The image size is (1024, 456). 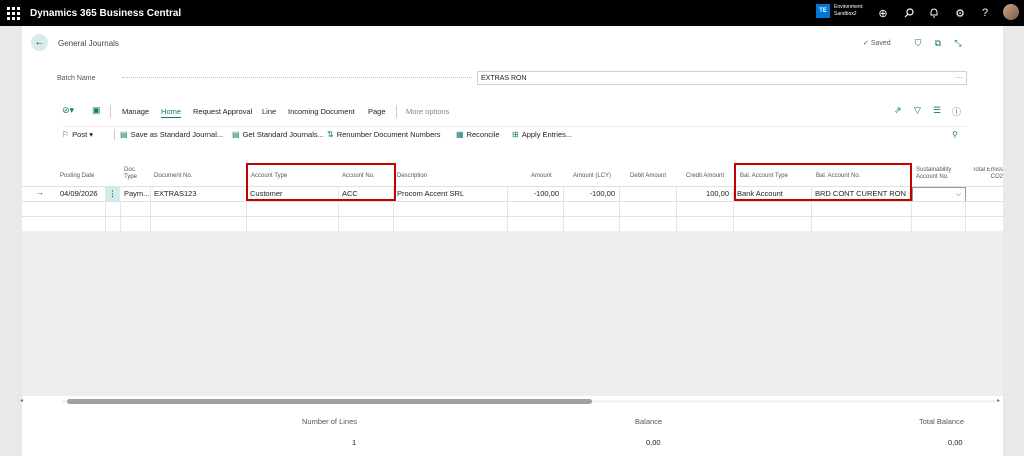 What do you see at coordinates (39, 42) in the screenshot?
I see `back-arrow-icon: ←` at bounding box center [39, 42].